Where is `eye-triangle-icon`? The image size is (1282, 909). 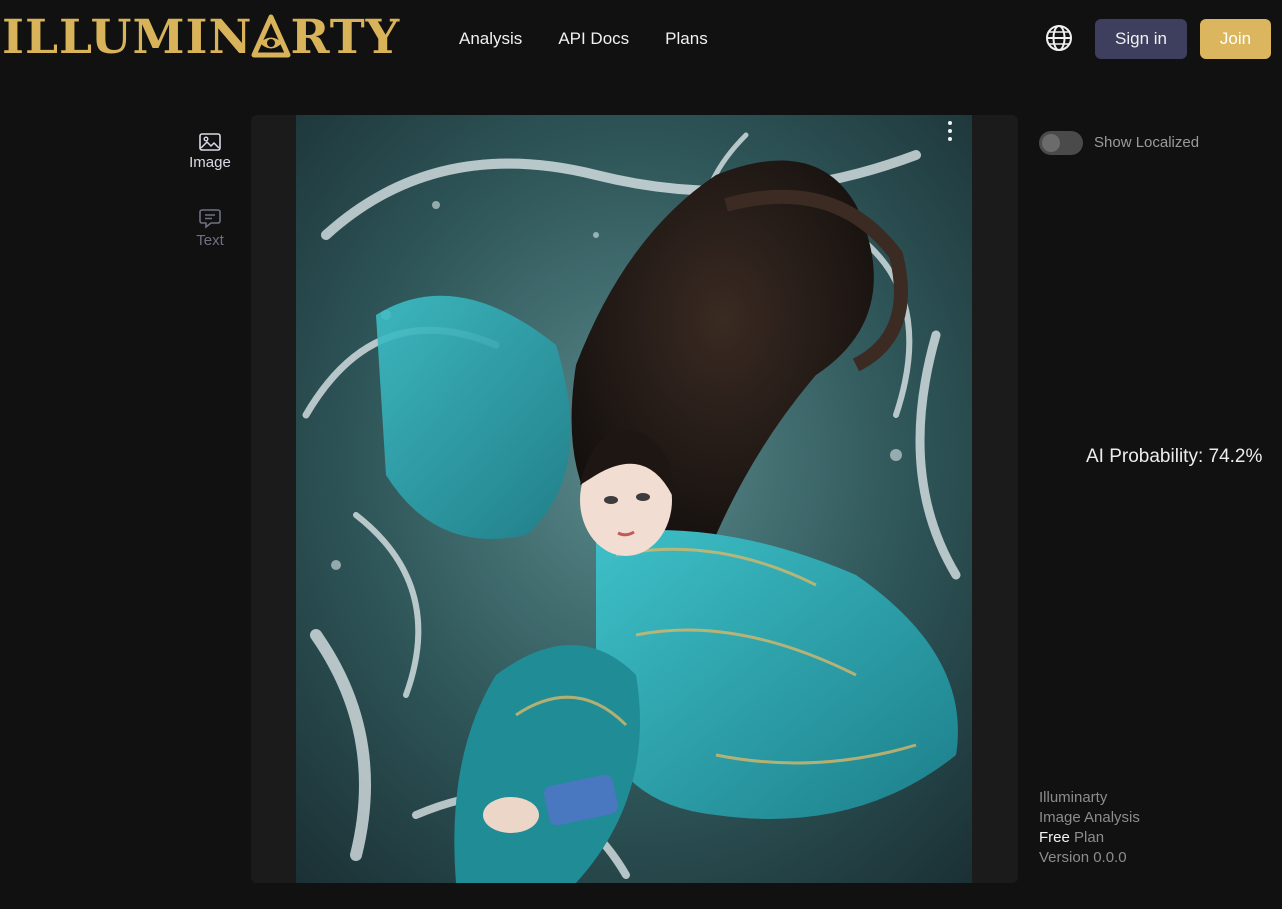 eye-triangle-icon is located at coordinates (271, 36).